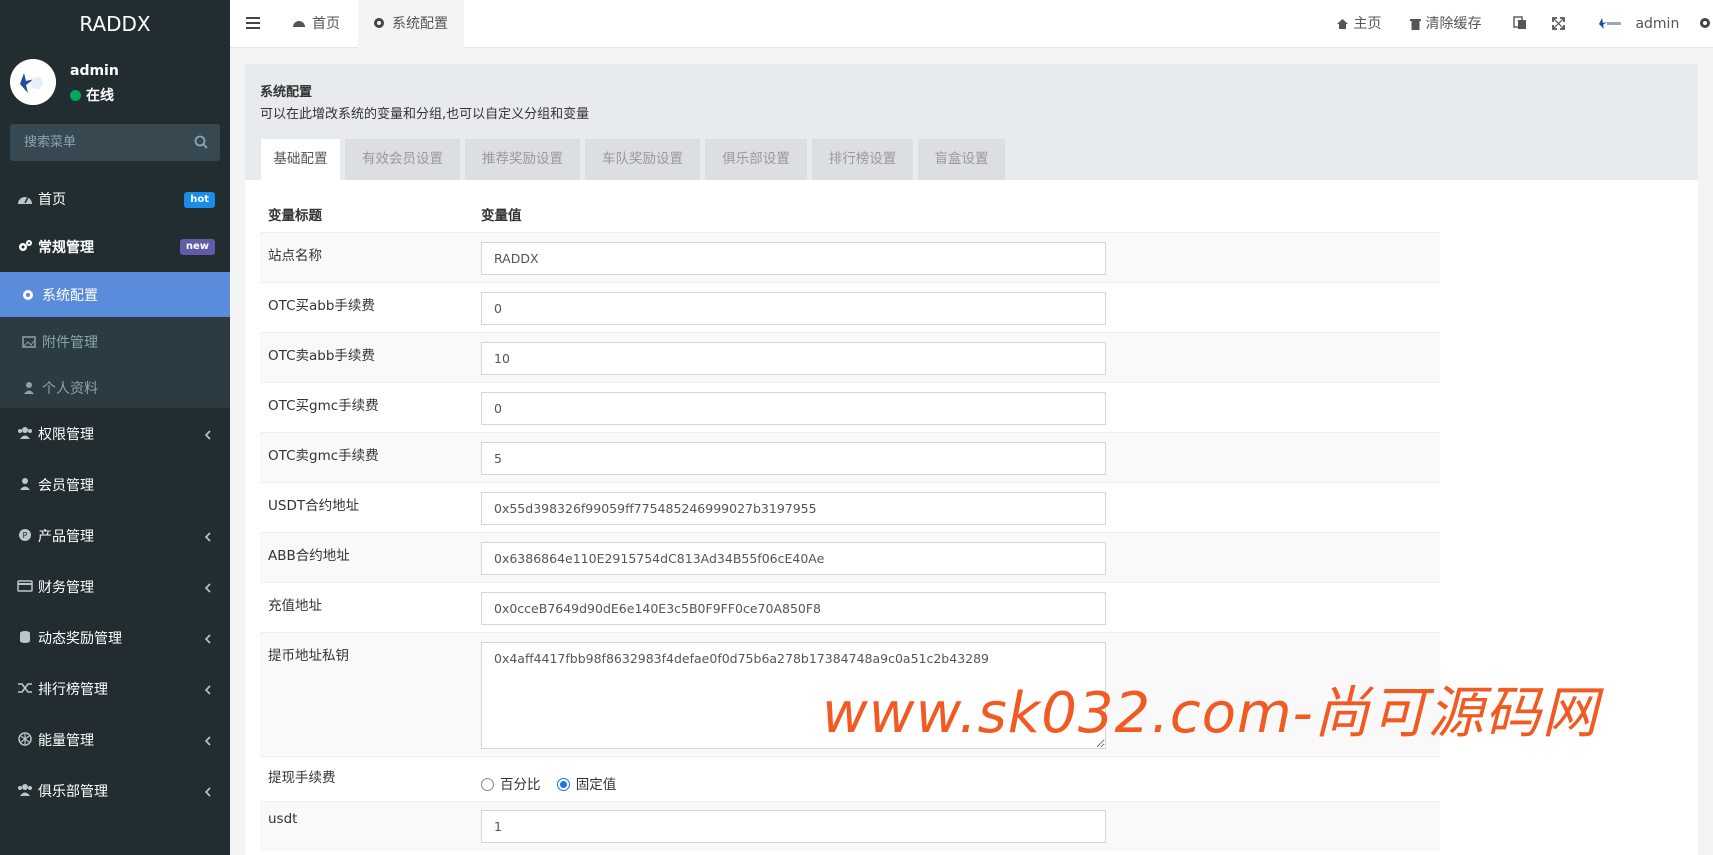 The height and width of the screenshot is (855, 1713). I want to click on otc-buy-abb-fee-input, so click(793, 308).